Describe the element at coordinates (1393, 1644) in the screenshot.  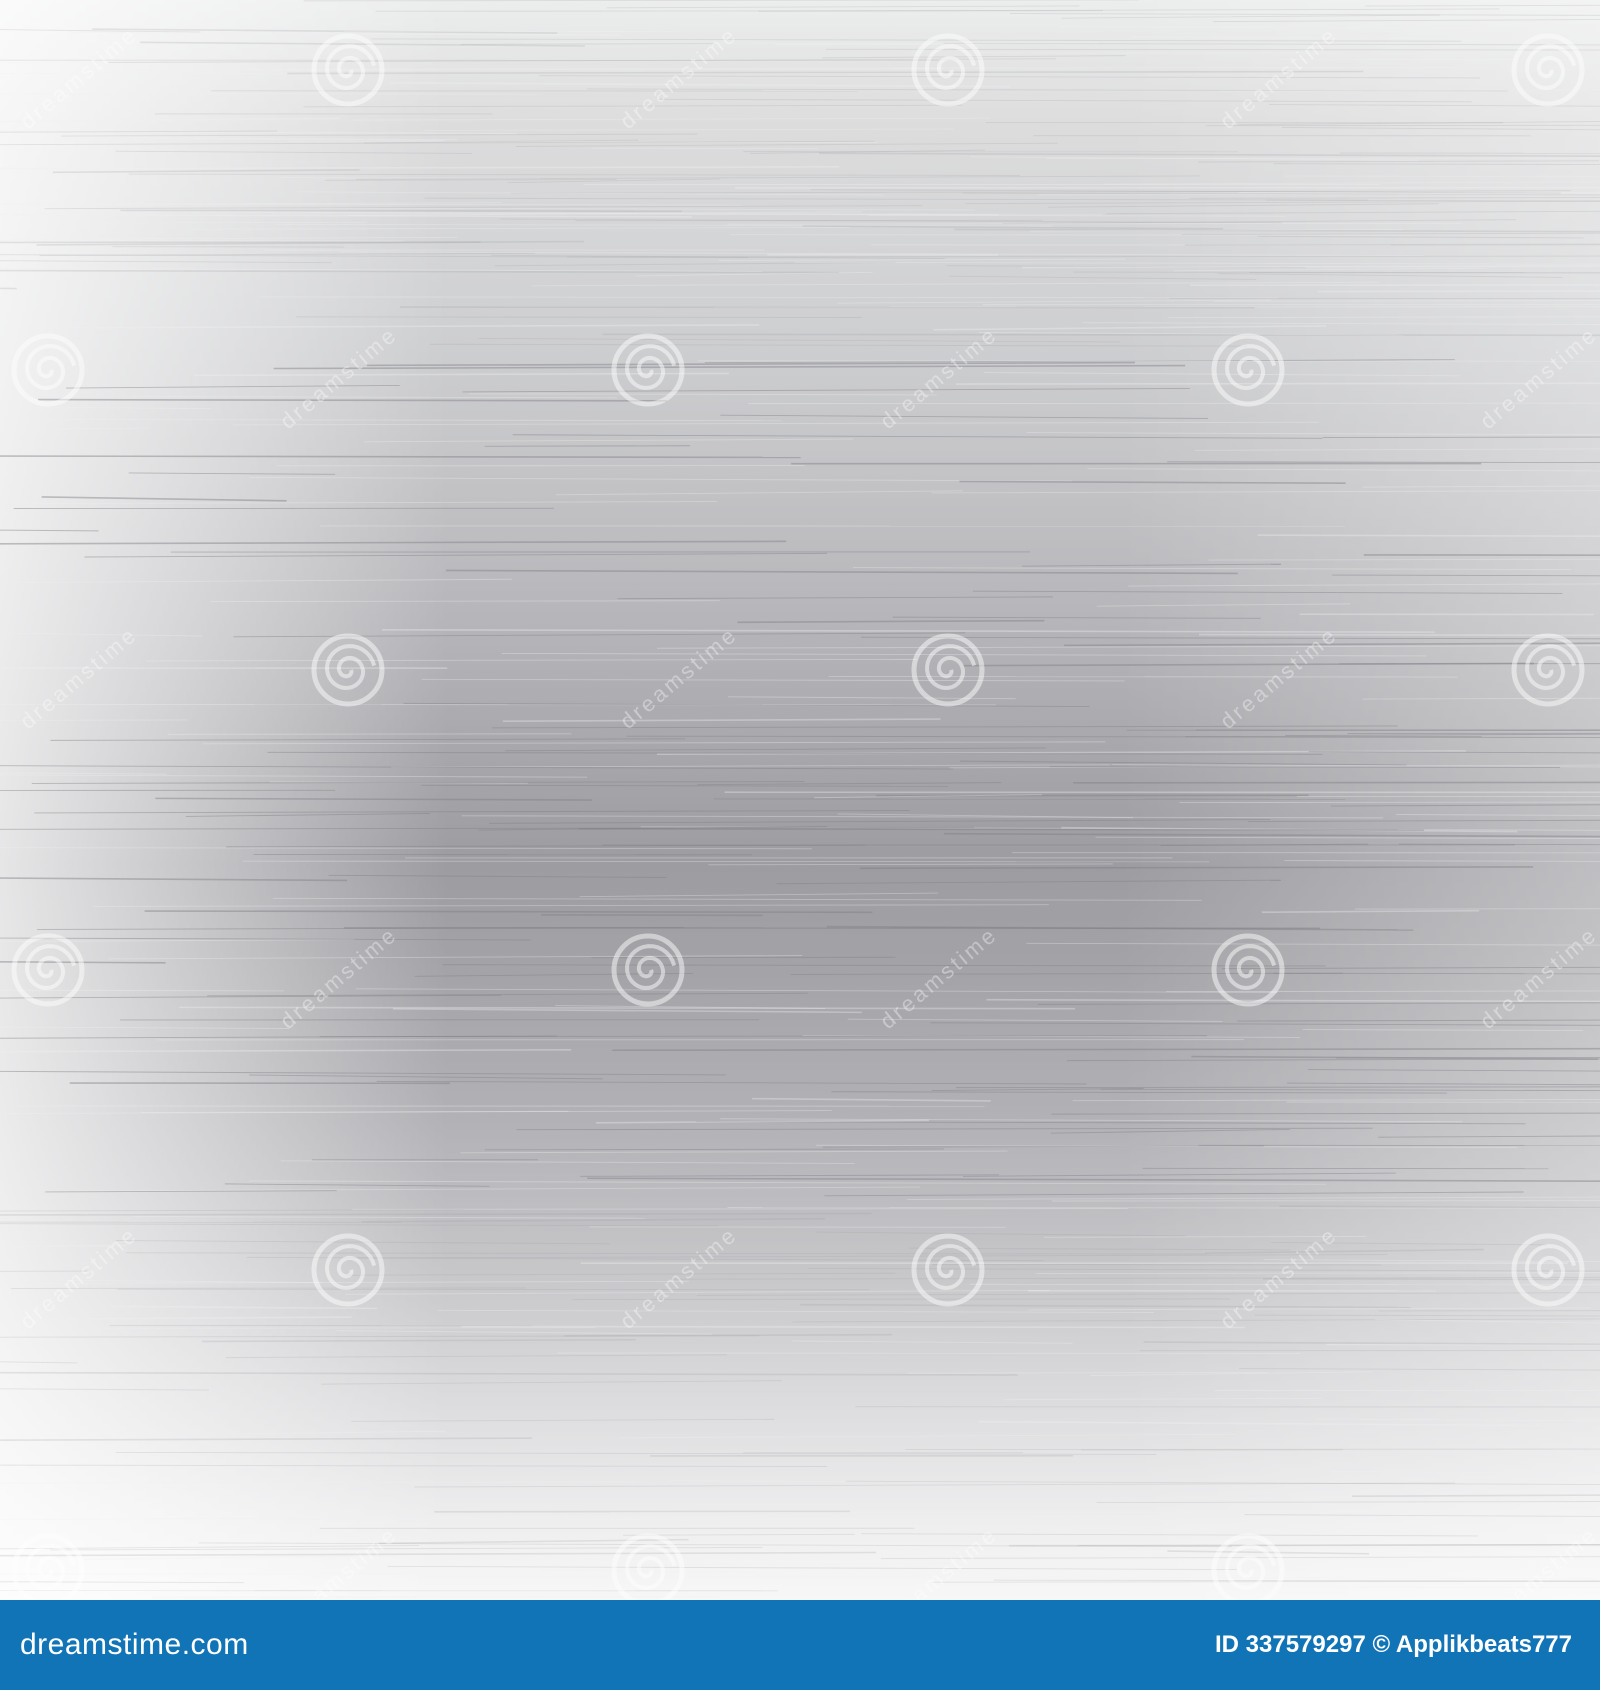
I see `image-id-credit: ID 337579297 © Applikbeats777` at that location.